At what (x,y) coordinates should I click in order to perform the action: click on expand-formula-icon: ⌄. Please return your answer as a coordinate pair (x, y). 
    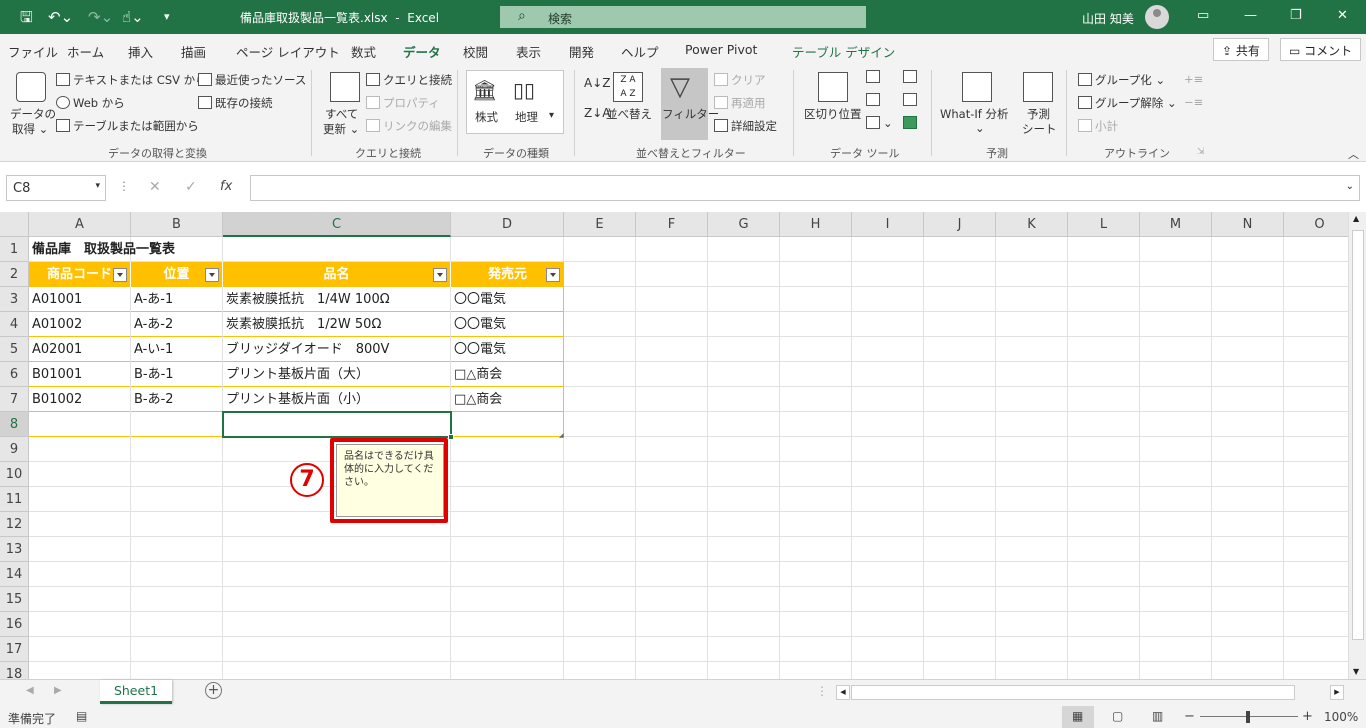
    Looking at the image, I should click on (1350, 186).